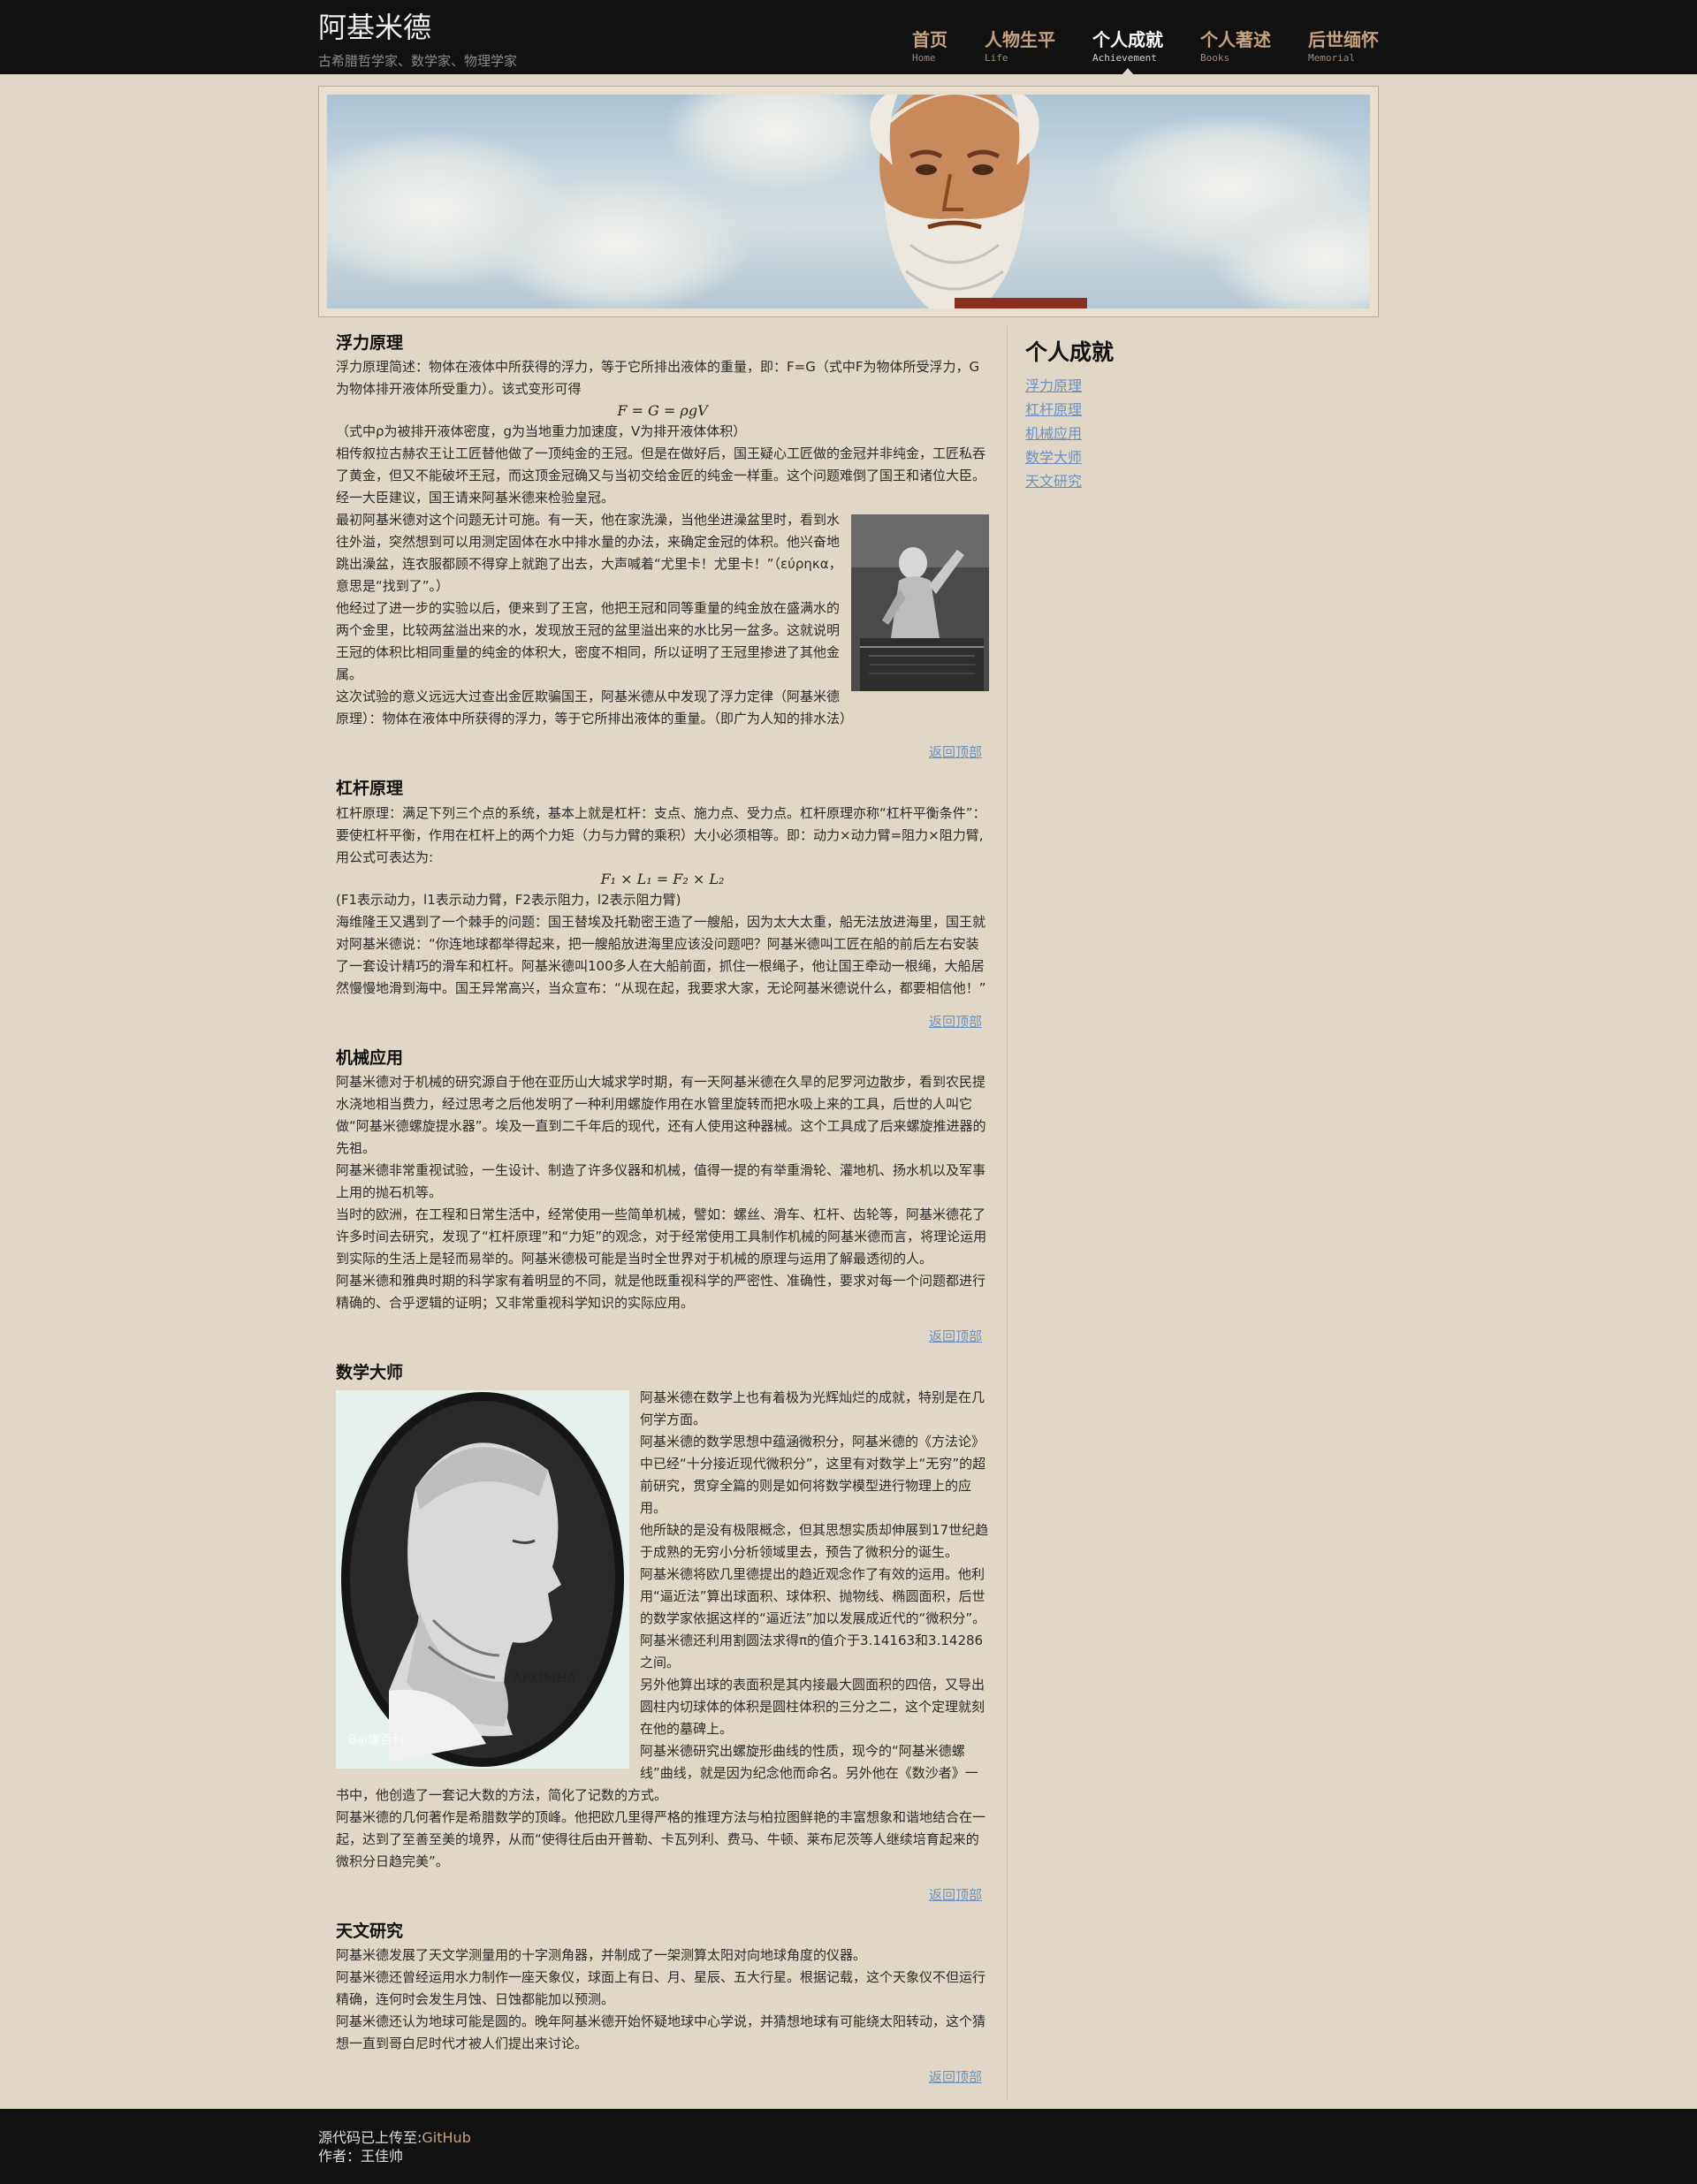  I want to click on github-link: GitHub, so click(446, 2137).